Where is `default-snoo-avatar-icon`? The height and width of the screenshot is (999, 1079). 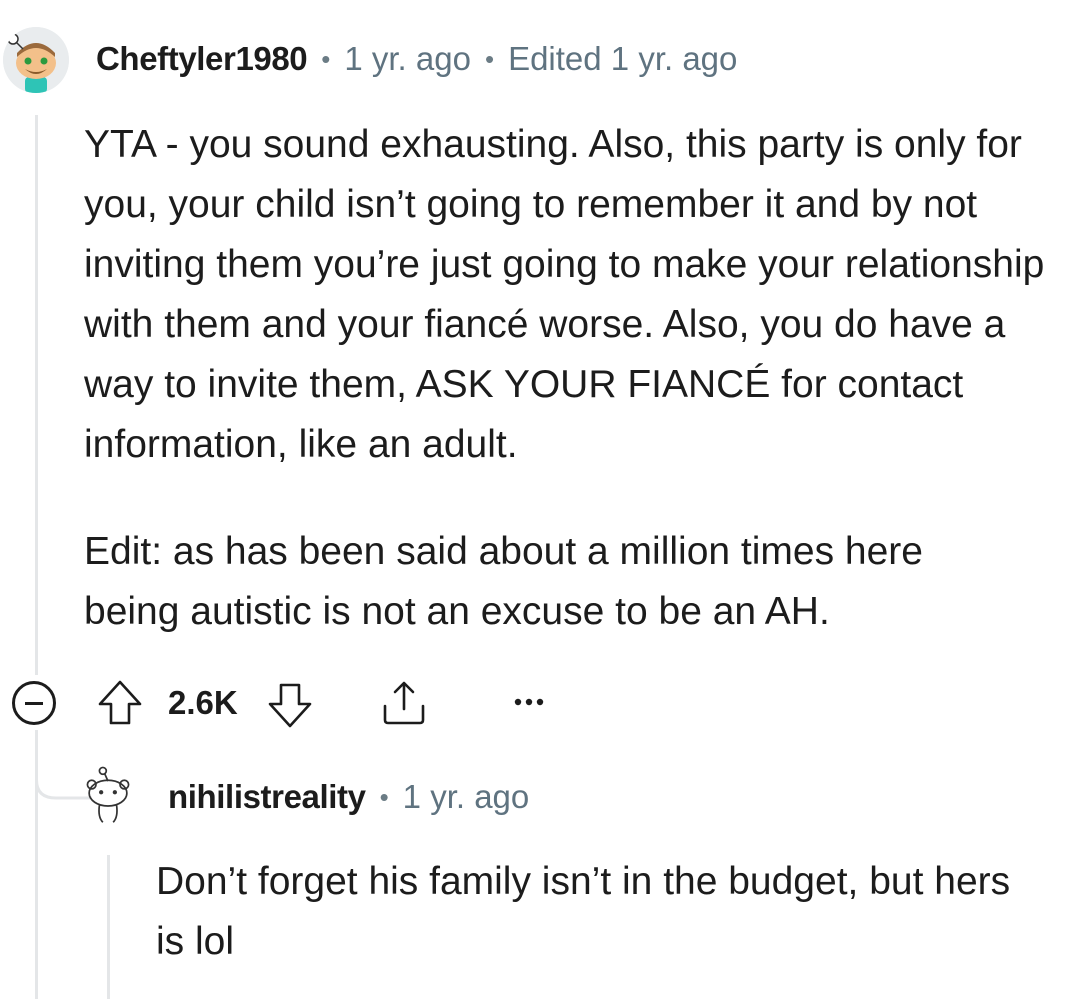
default-snoo-avatar-icon is located at coordinates (108, 794).